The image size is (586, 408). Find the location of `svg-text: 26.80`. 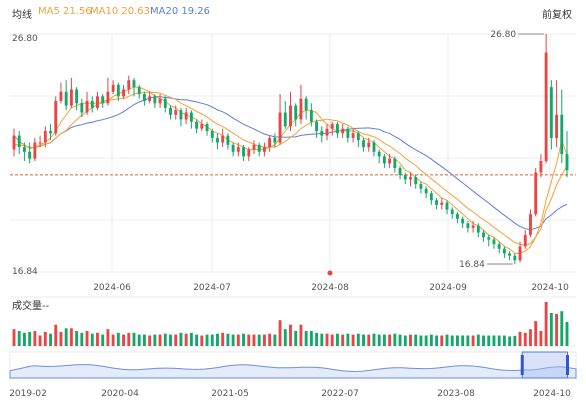

svg-text: 26.80 is located at coordinates (503, 35).